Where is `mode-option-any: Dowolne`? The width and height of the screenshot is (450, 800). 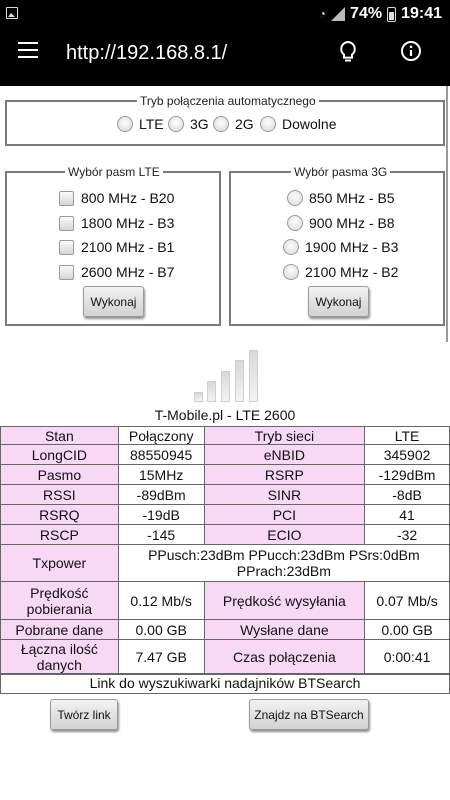
mode-option-any: Dowolne is located at coordinates (298, 124).